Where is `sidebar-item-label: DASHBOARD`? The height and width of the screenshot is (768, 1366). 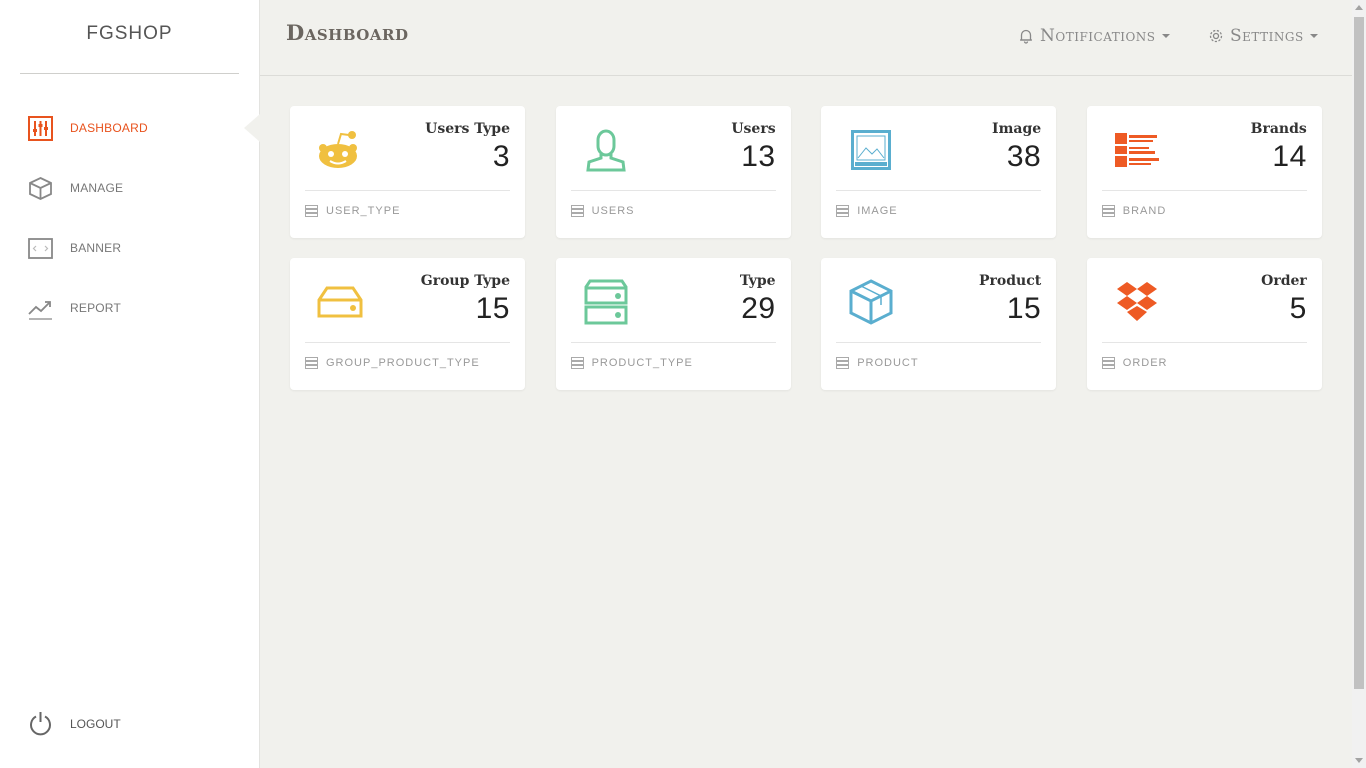
sidebar-item-label: DASHBOARD is located at coordinates (109, 128).